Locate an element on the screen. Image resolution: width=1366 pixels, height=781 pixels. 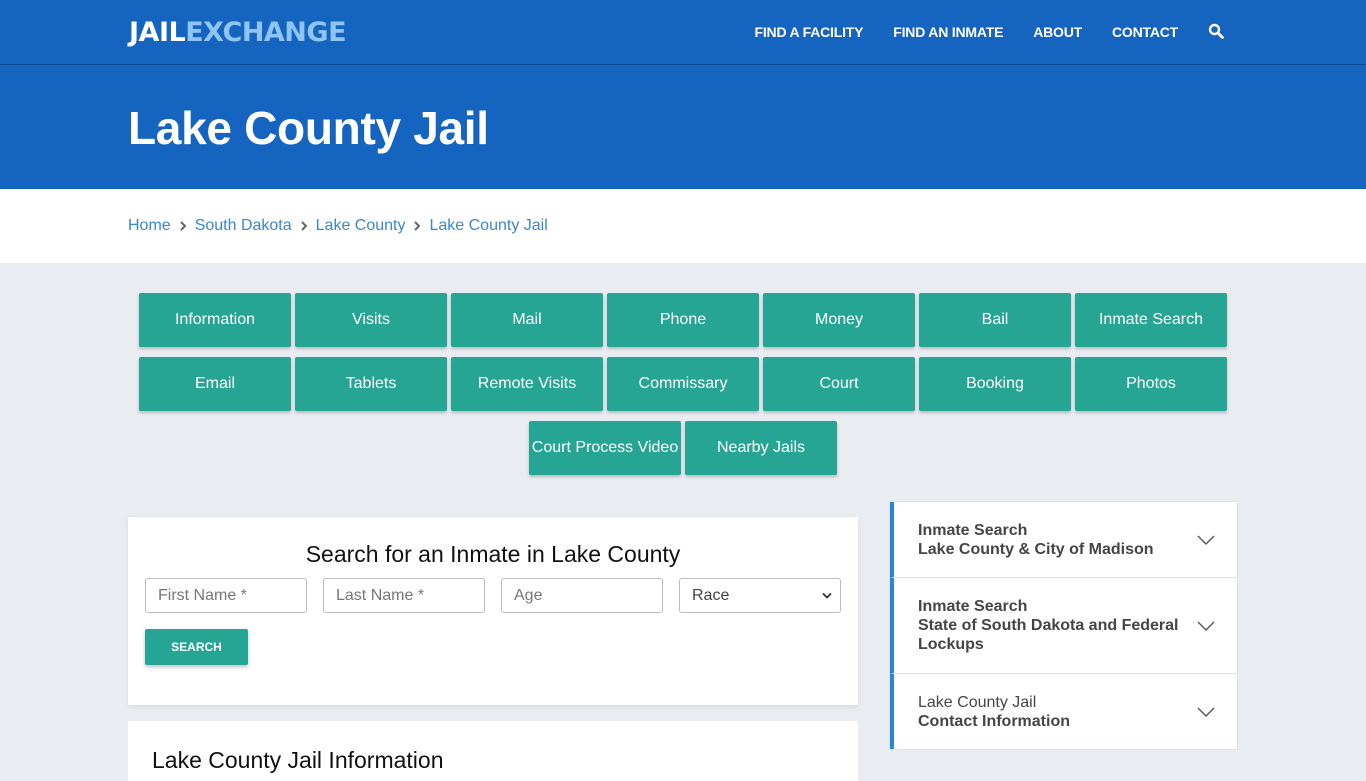
topic-button-information: Information is located at coordinates (215, 320).